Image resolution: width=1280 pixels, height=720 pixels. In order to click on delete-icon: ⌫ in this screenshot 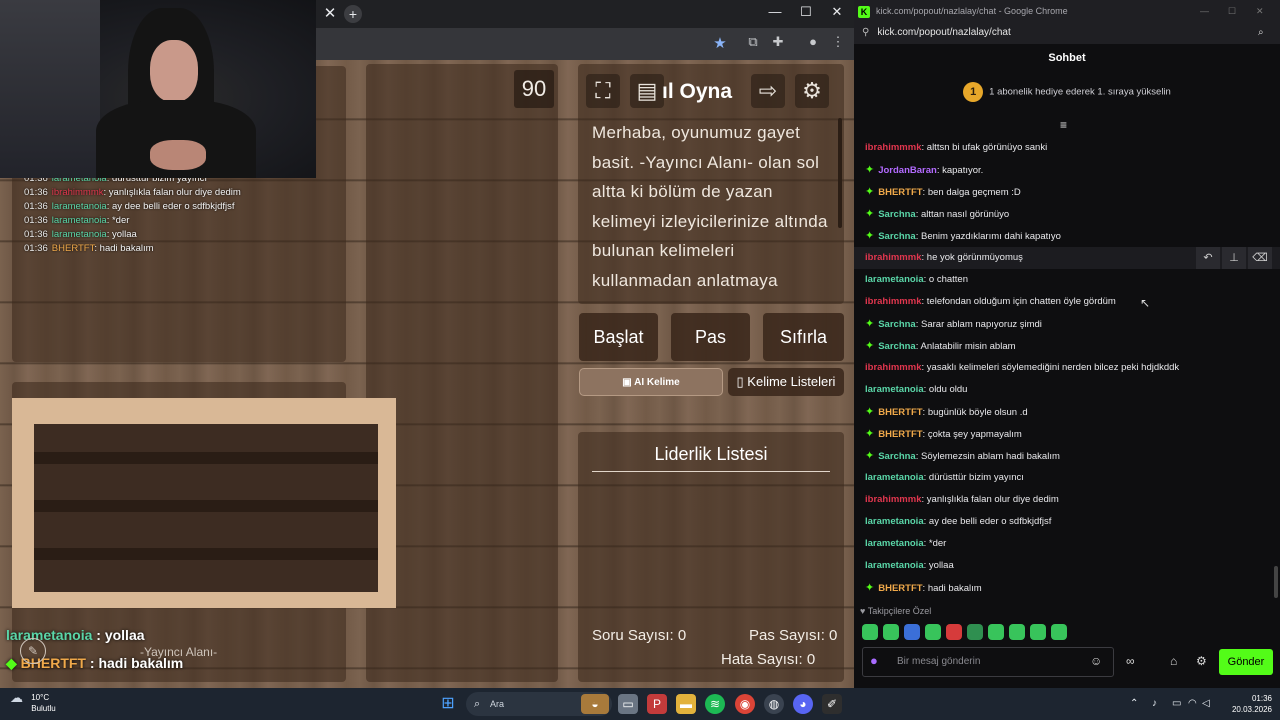, I will do `click(1260, 258)`.